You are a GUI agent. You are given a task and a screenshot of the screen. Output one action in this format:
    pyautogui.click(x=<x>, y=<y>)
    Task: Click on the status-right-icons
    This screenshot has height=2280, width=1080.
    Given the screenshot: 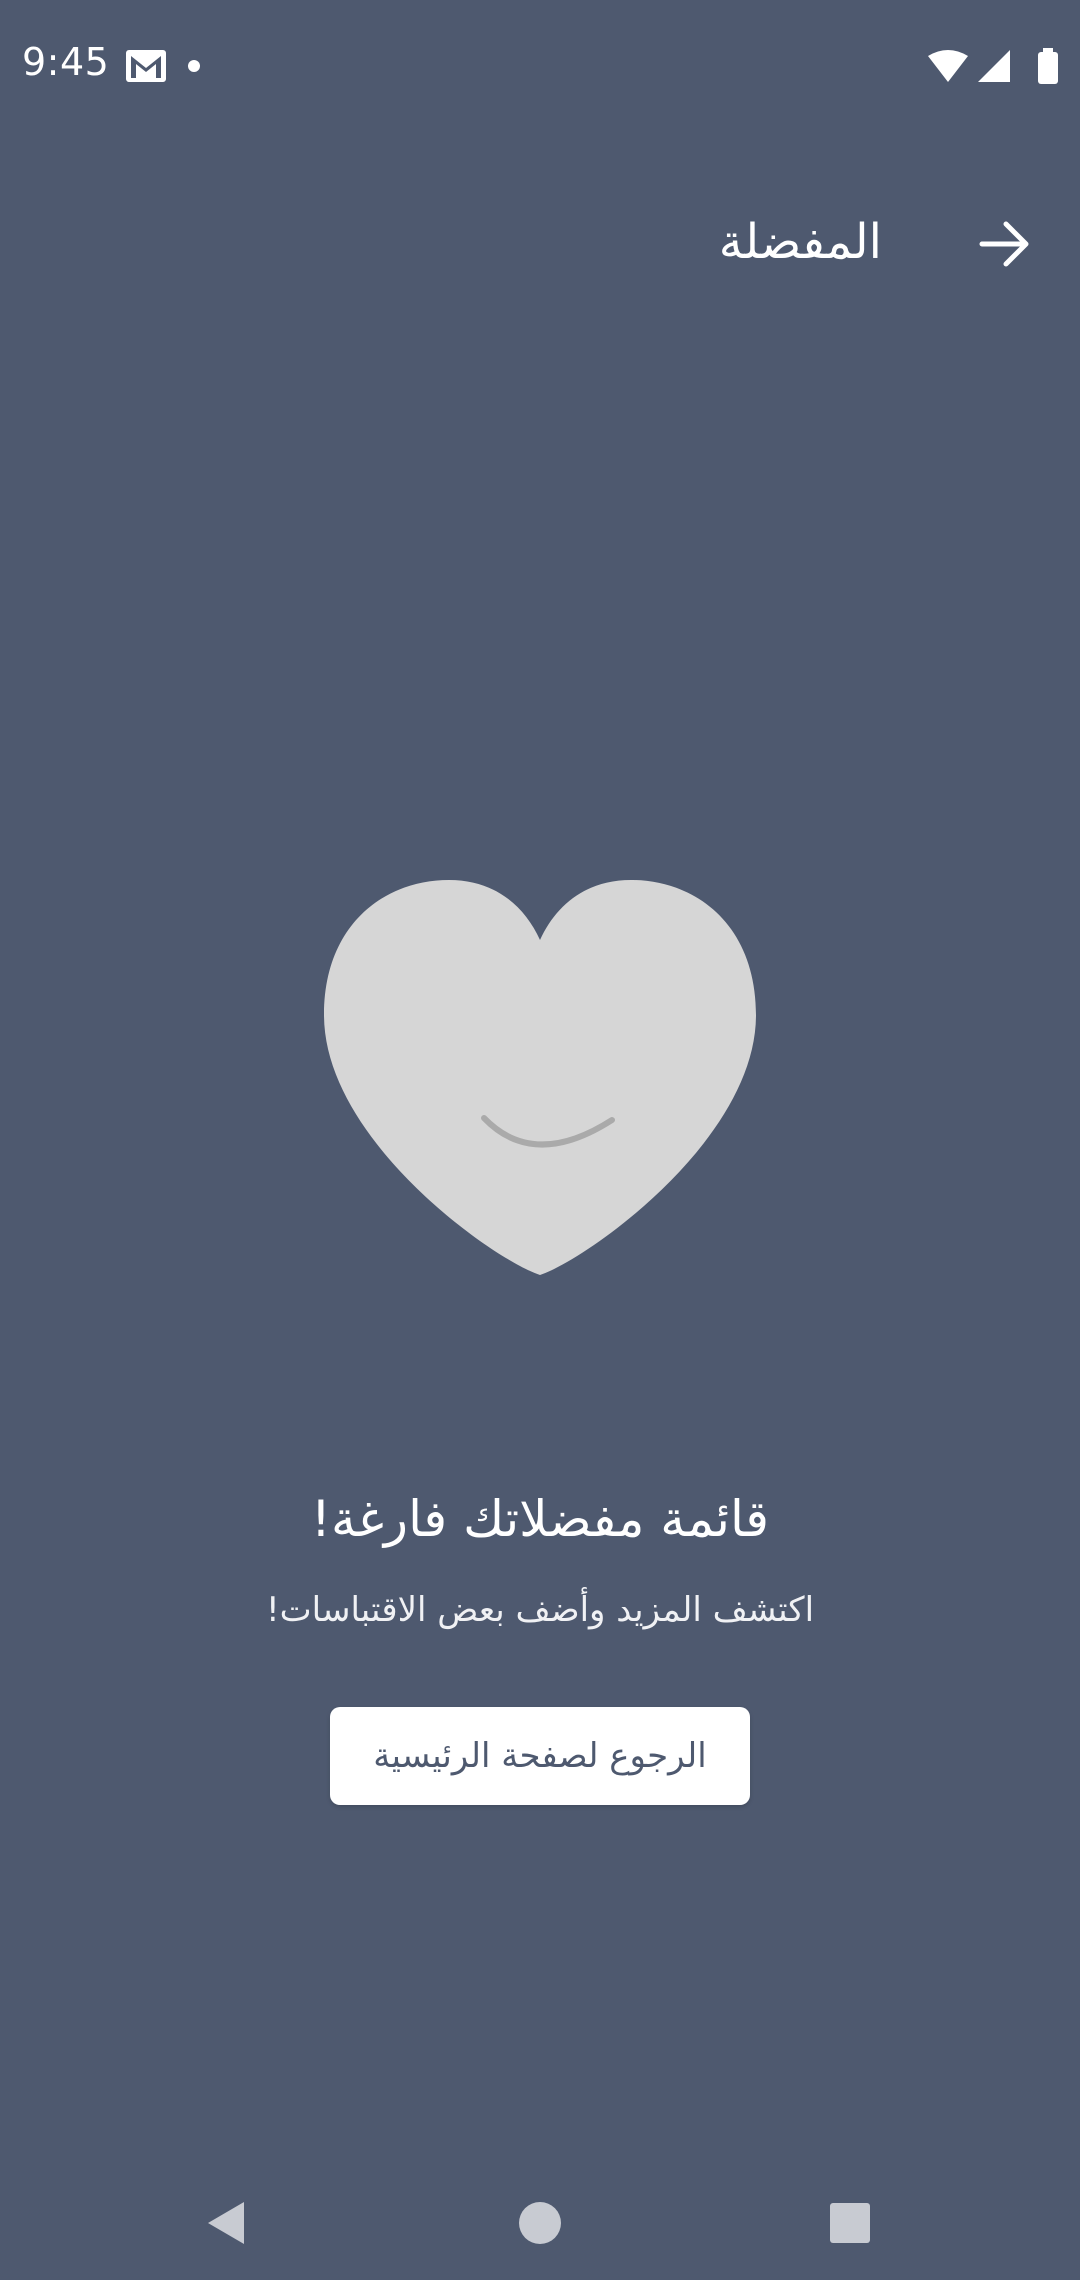 What is the action you would take?
    pyautogui.click(x=993, y=70)
    